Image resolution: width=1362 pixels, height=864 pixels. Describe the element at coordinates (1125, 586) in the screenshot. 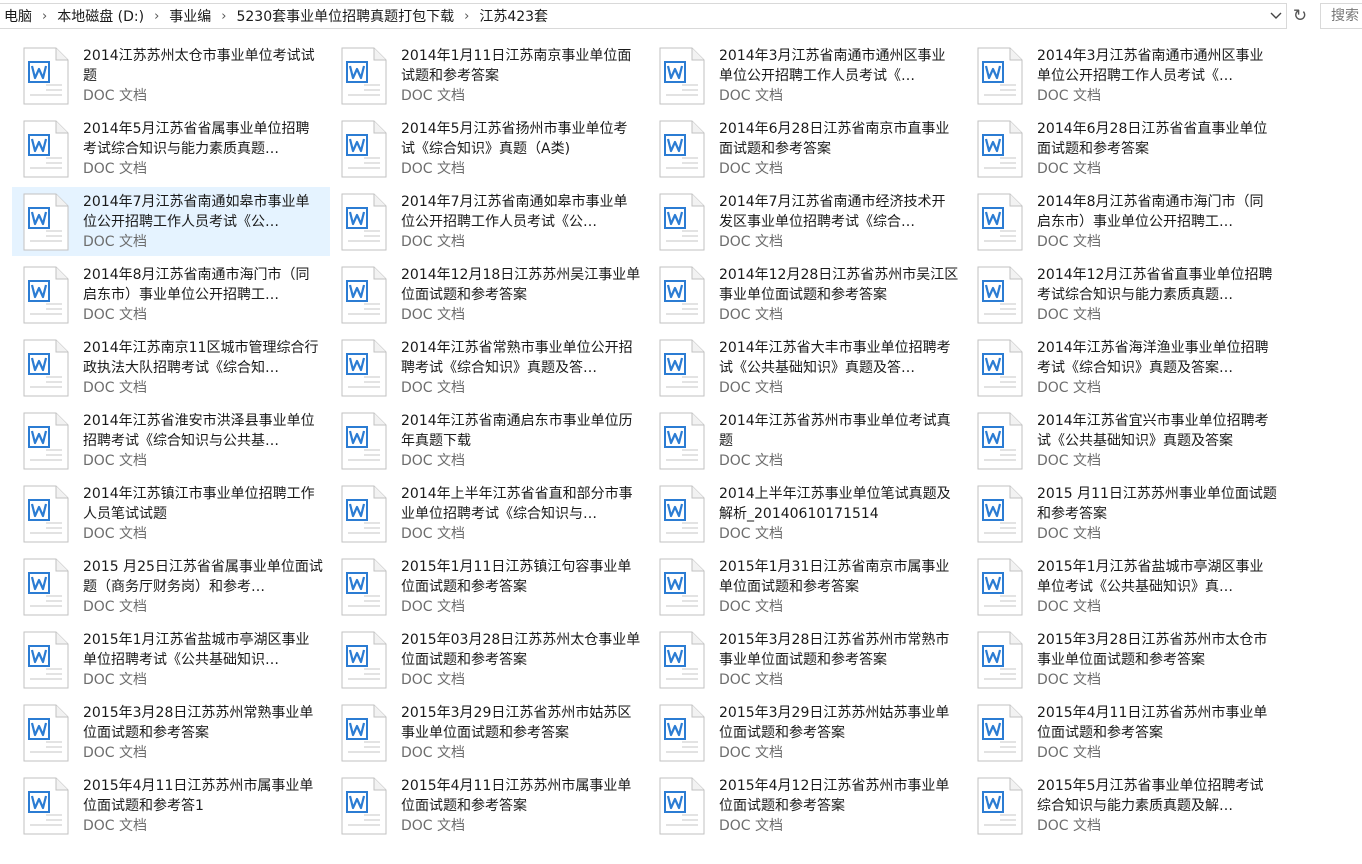

I see `file-item: 2015年1月江苏省盐城市亭湖区事业单位考试《公共基础知识》真… DOC 文档` at that location.